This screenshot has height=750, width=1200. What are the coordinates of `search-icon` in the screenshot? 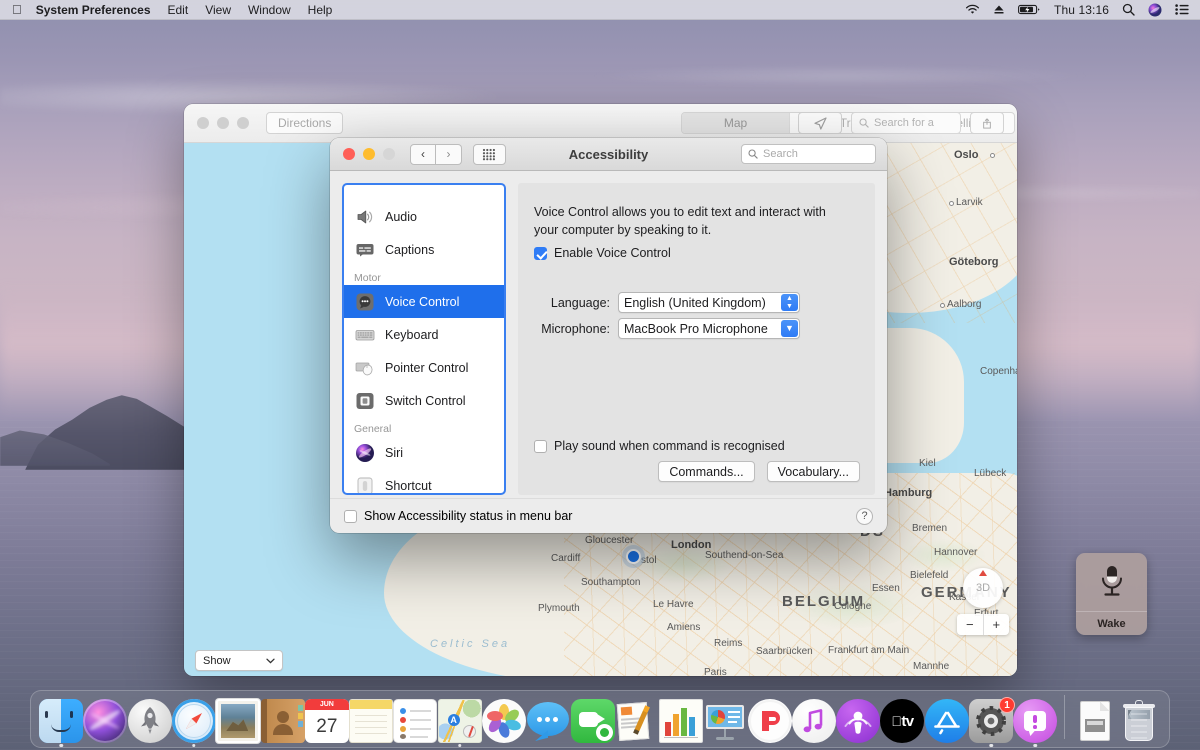 It's located at (864, 123).